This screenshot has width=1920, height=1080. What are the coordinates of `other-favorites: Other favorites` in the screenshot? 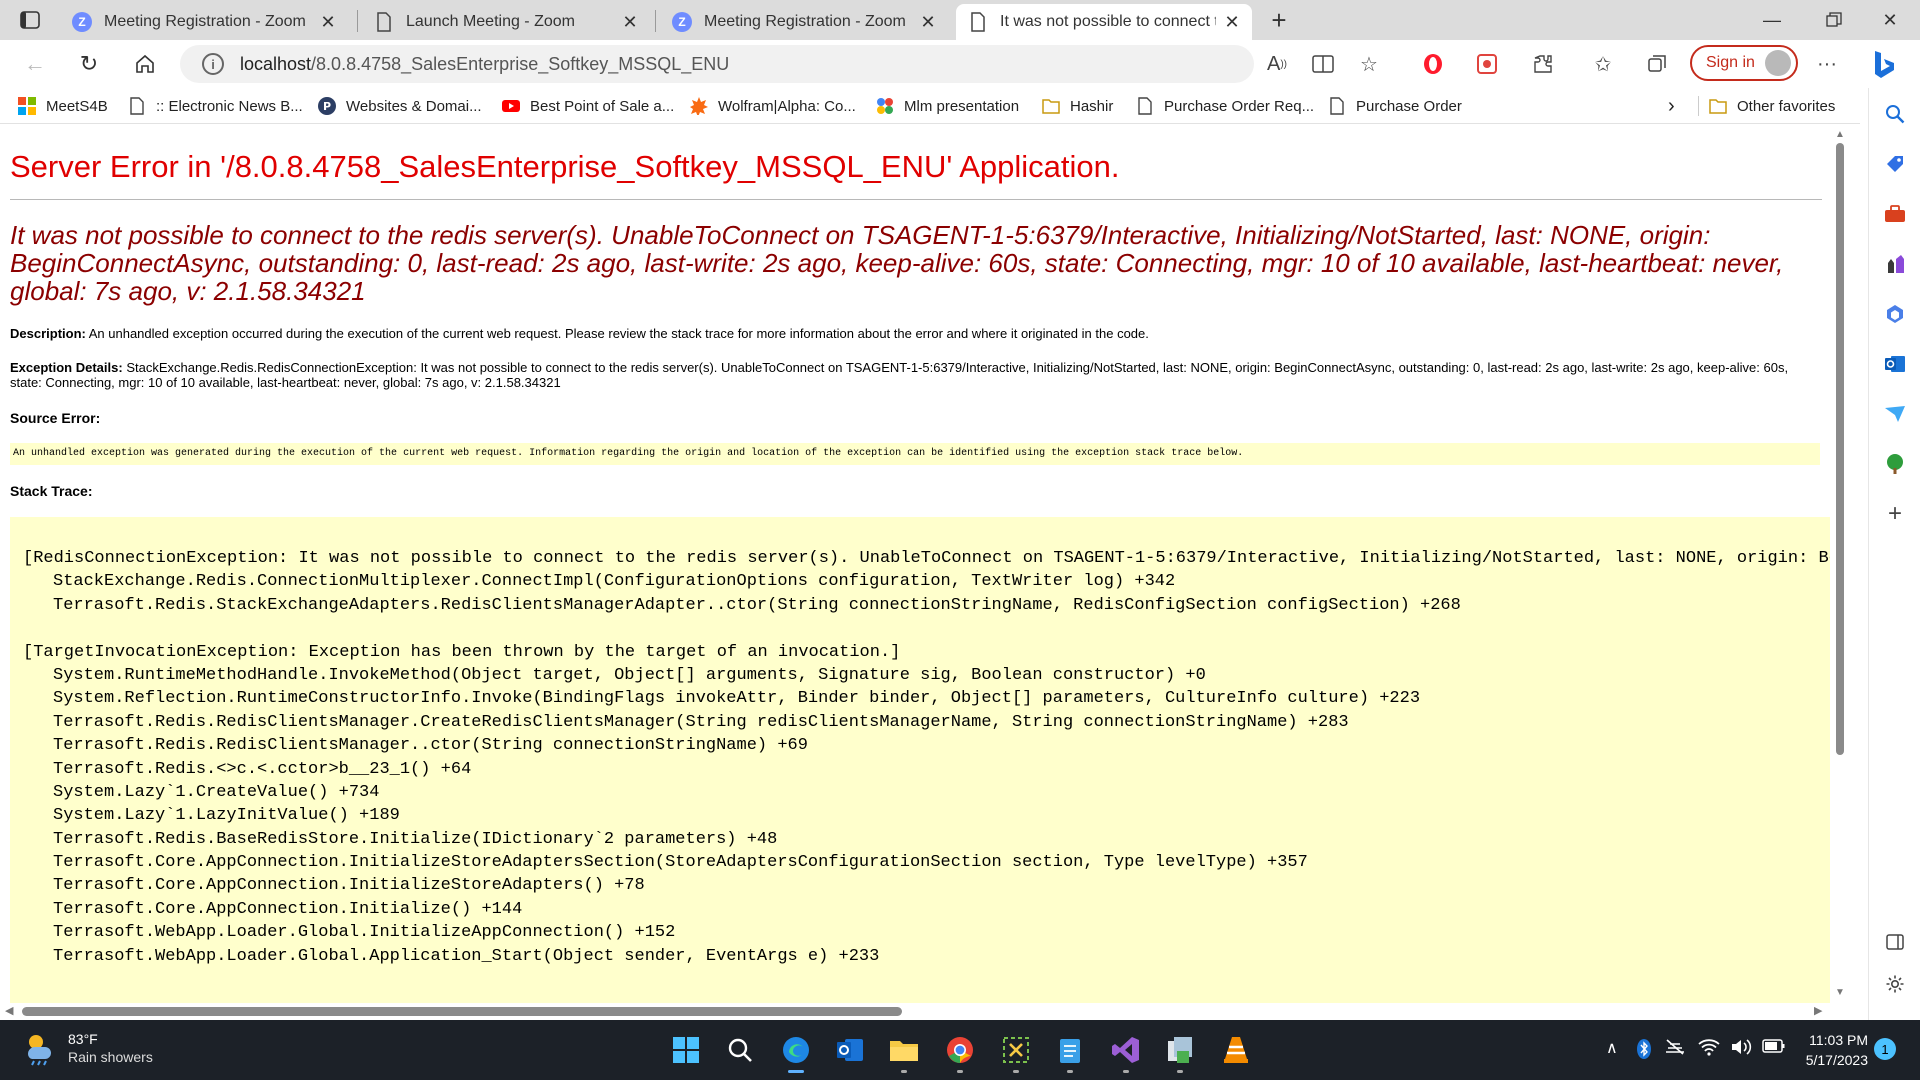 It's located at (1766, 106).